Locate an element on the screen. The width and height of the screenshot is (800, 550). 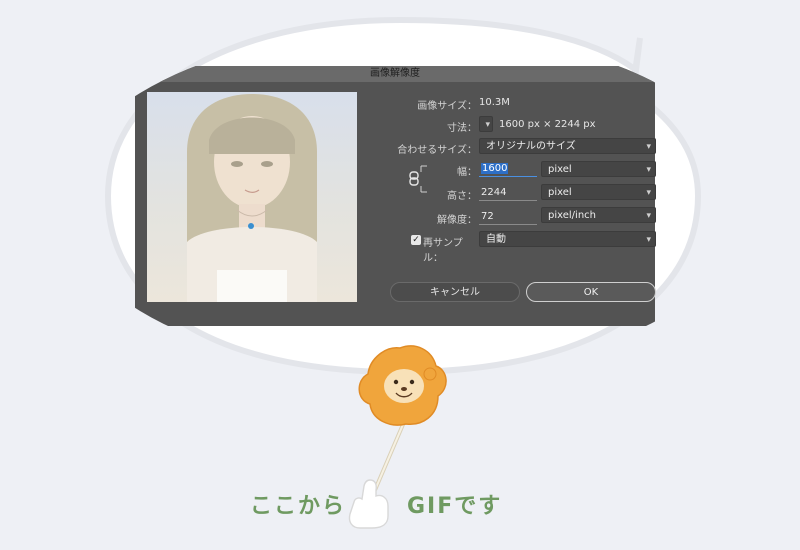
height-input: 2244 is located at coordinates (508, 193).